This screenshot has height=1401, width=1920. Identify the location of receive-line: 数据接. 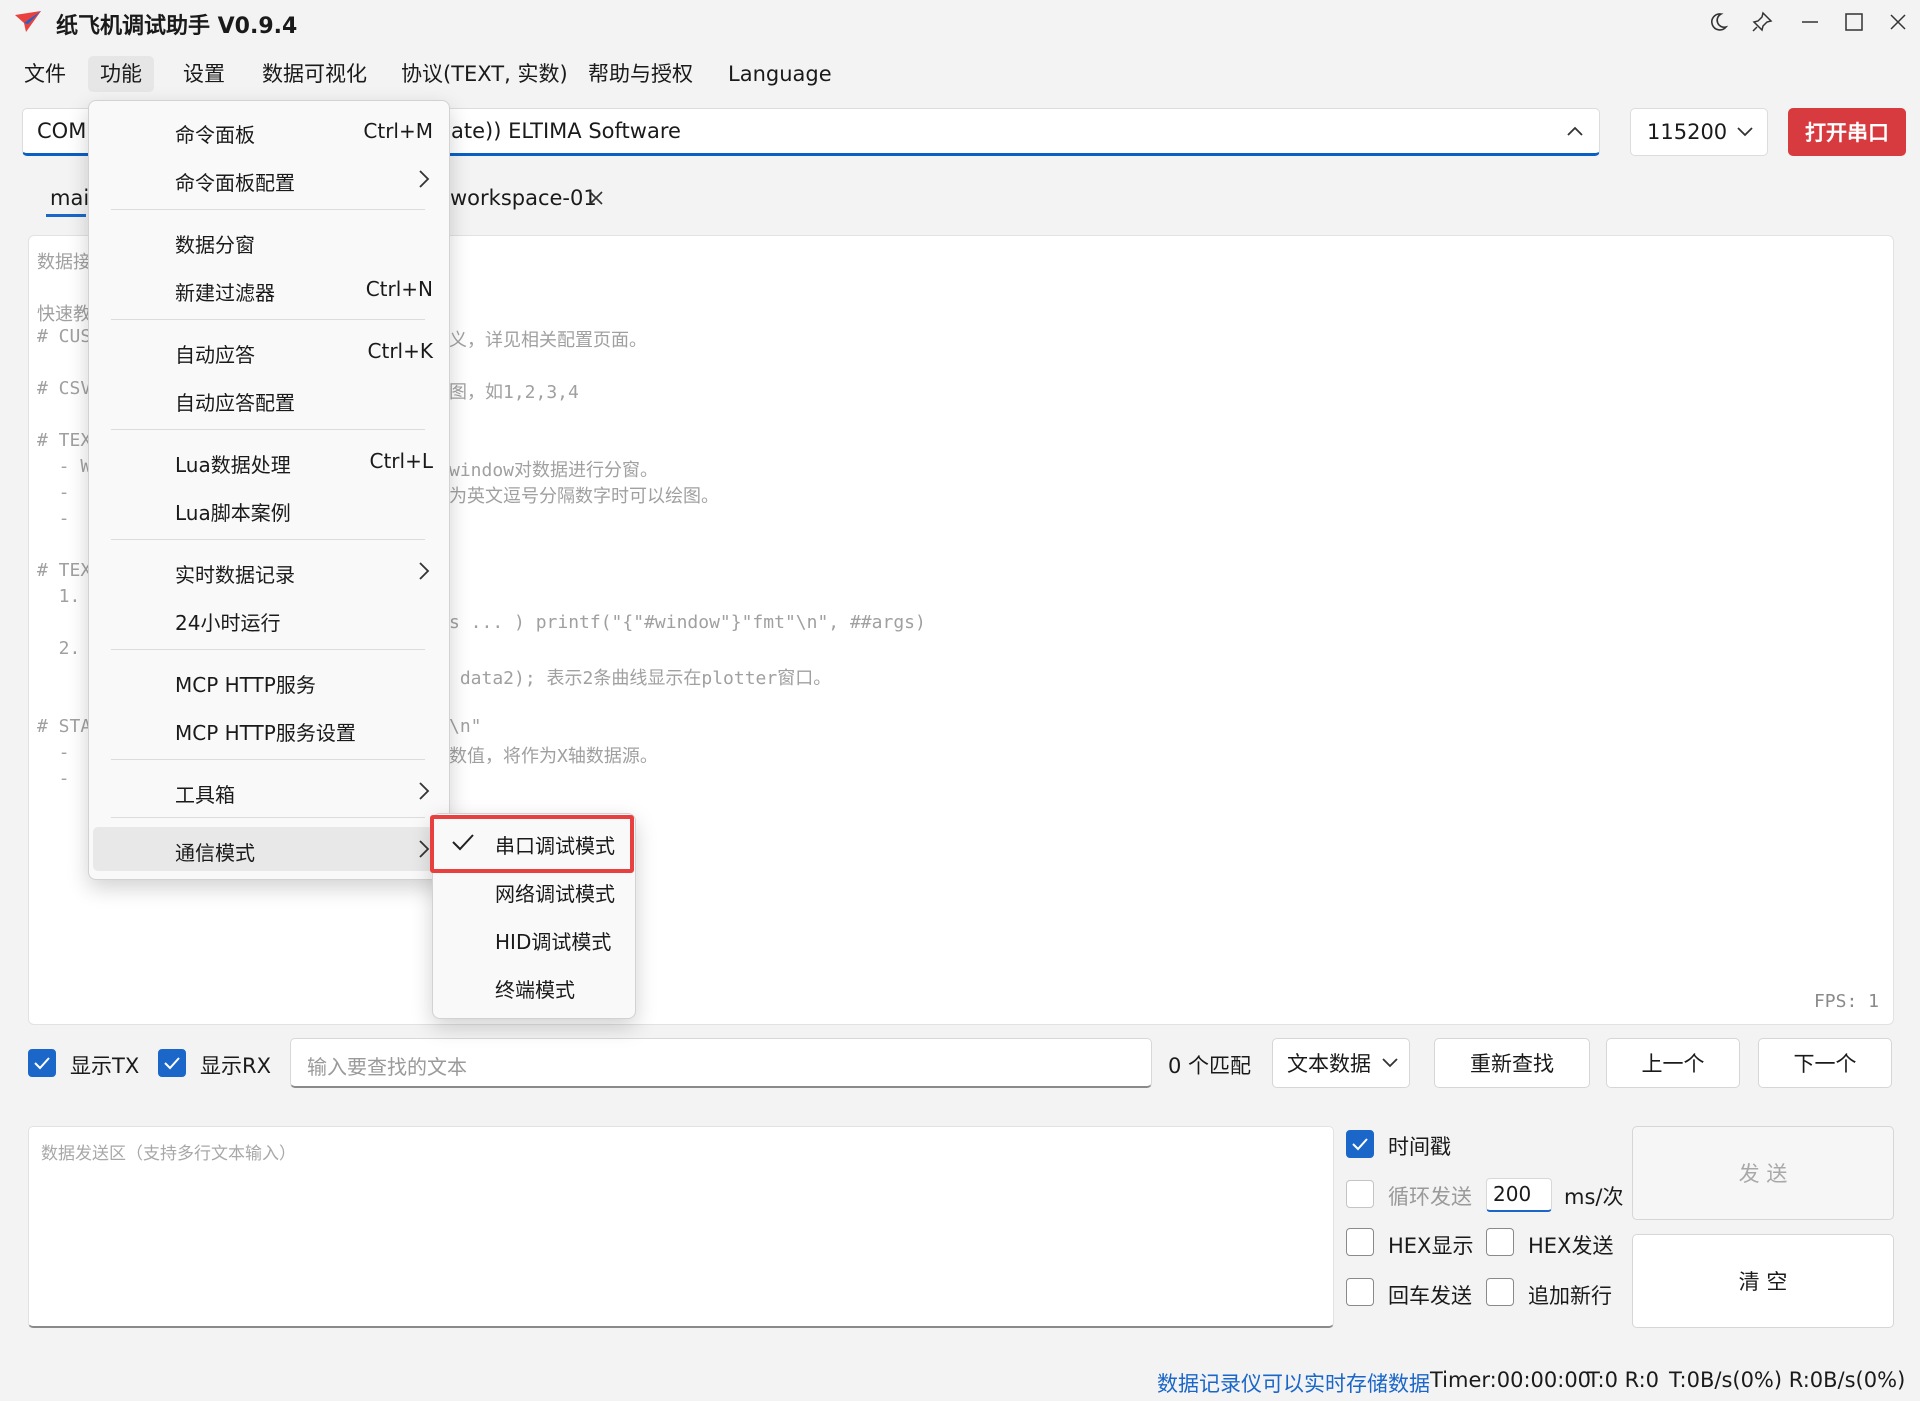
(64, 262).